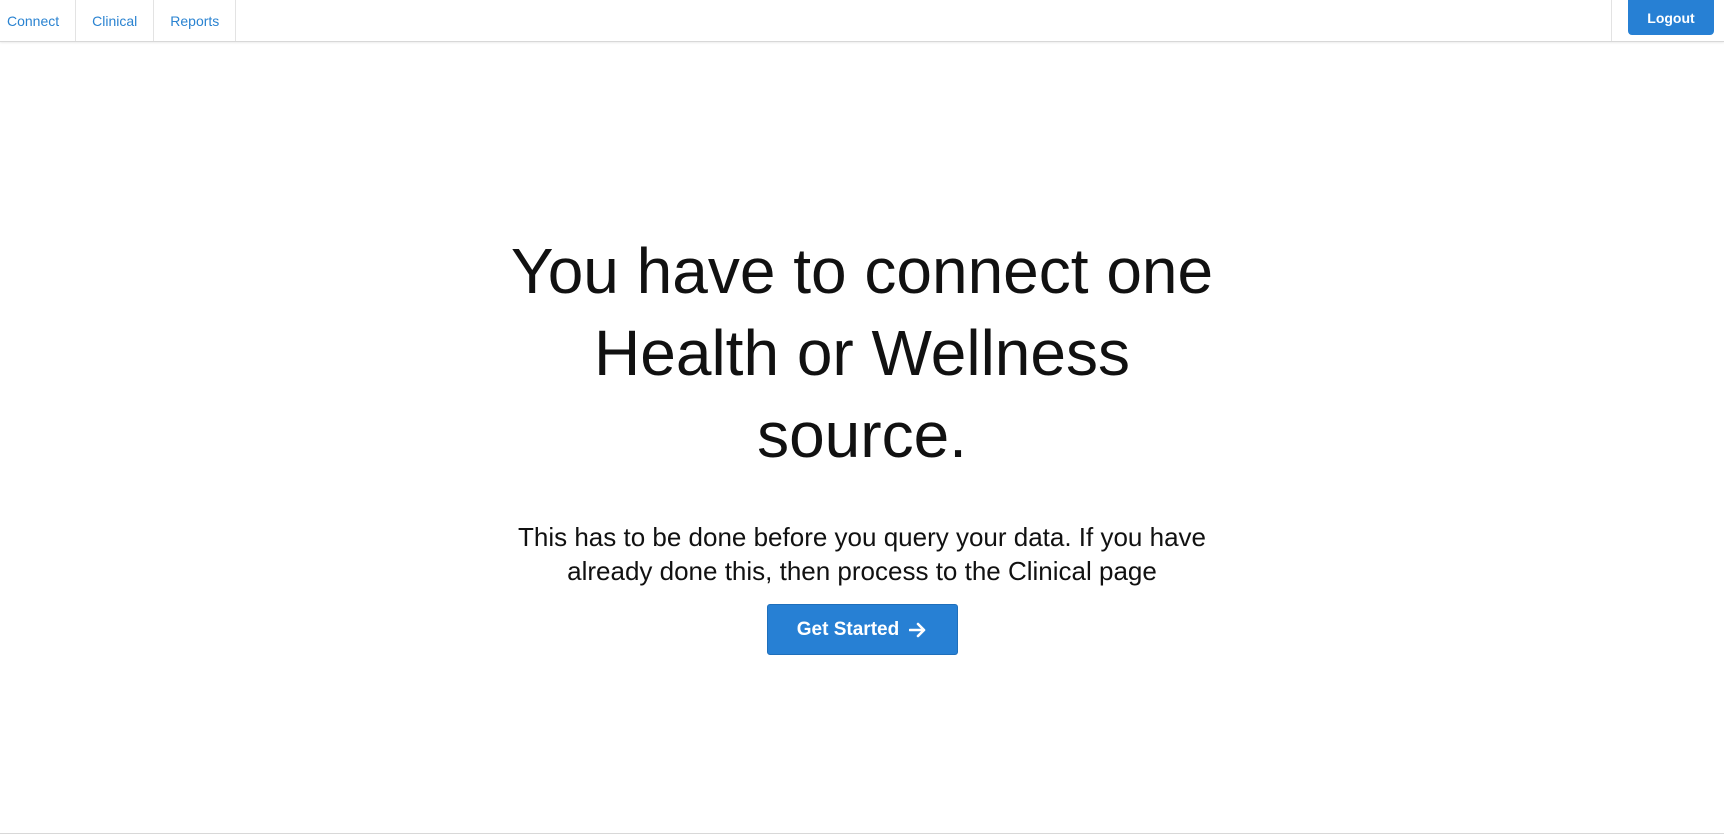 The height and width of the screenshot is (836, 1724). Describe the element at coordinates (918, 630) in the screenshot. I see `arrow-right-icon` at that location.